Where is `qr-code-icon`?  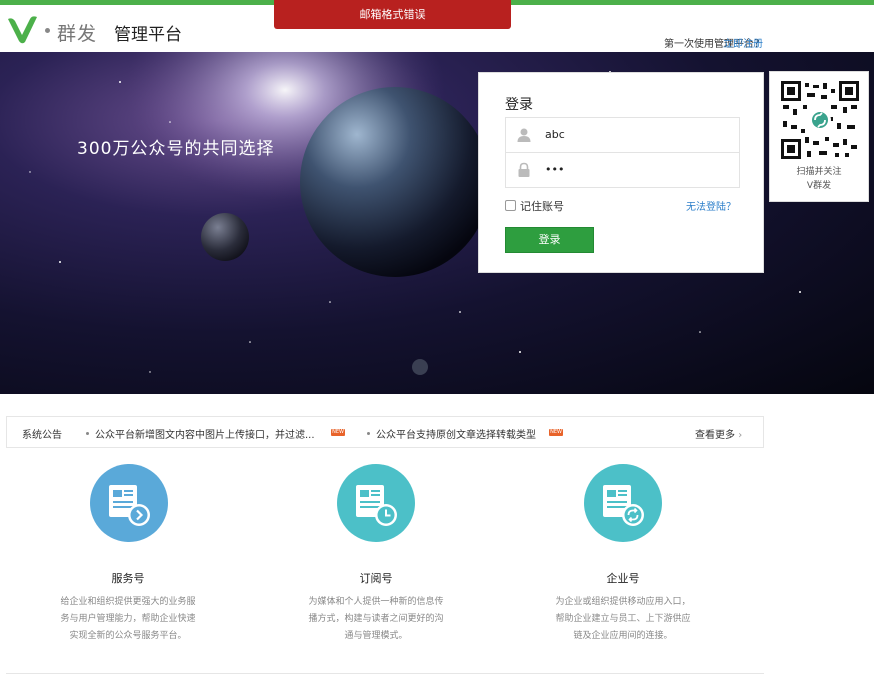 qr-code-icon is located at coordinates (820, 120).